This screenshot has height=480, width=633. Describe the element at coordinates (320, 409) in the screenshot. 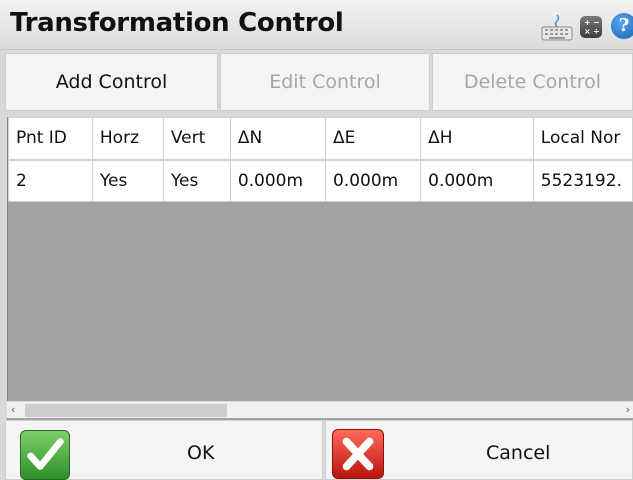

I see `horizontal-scrollbar: ‹ ›` at that location.